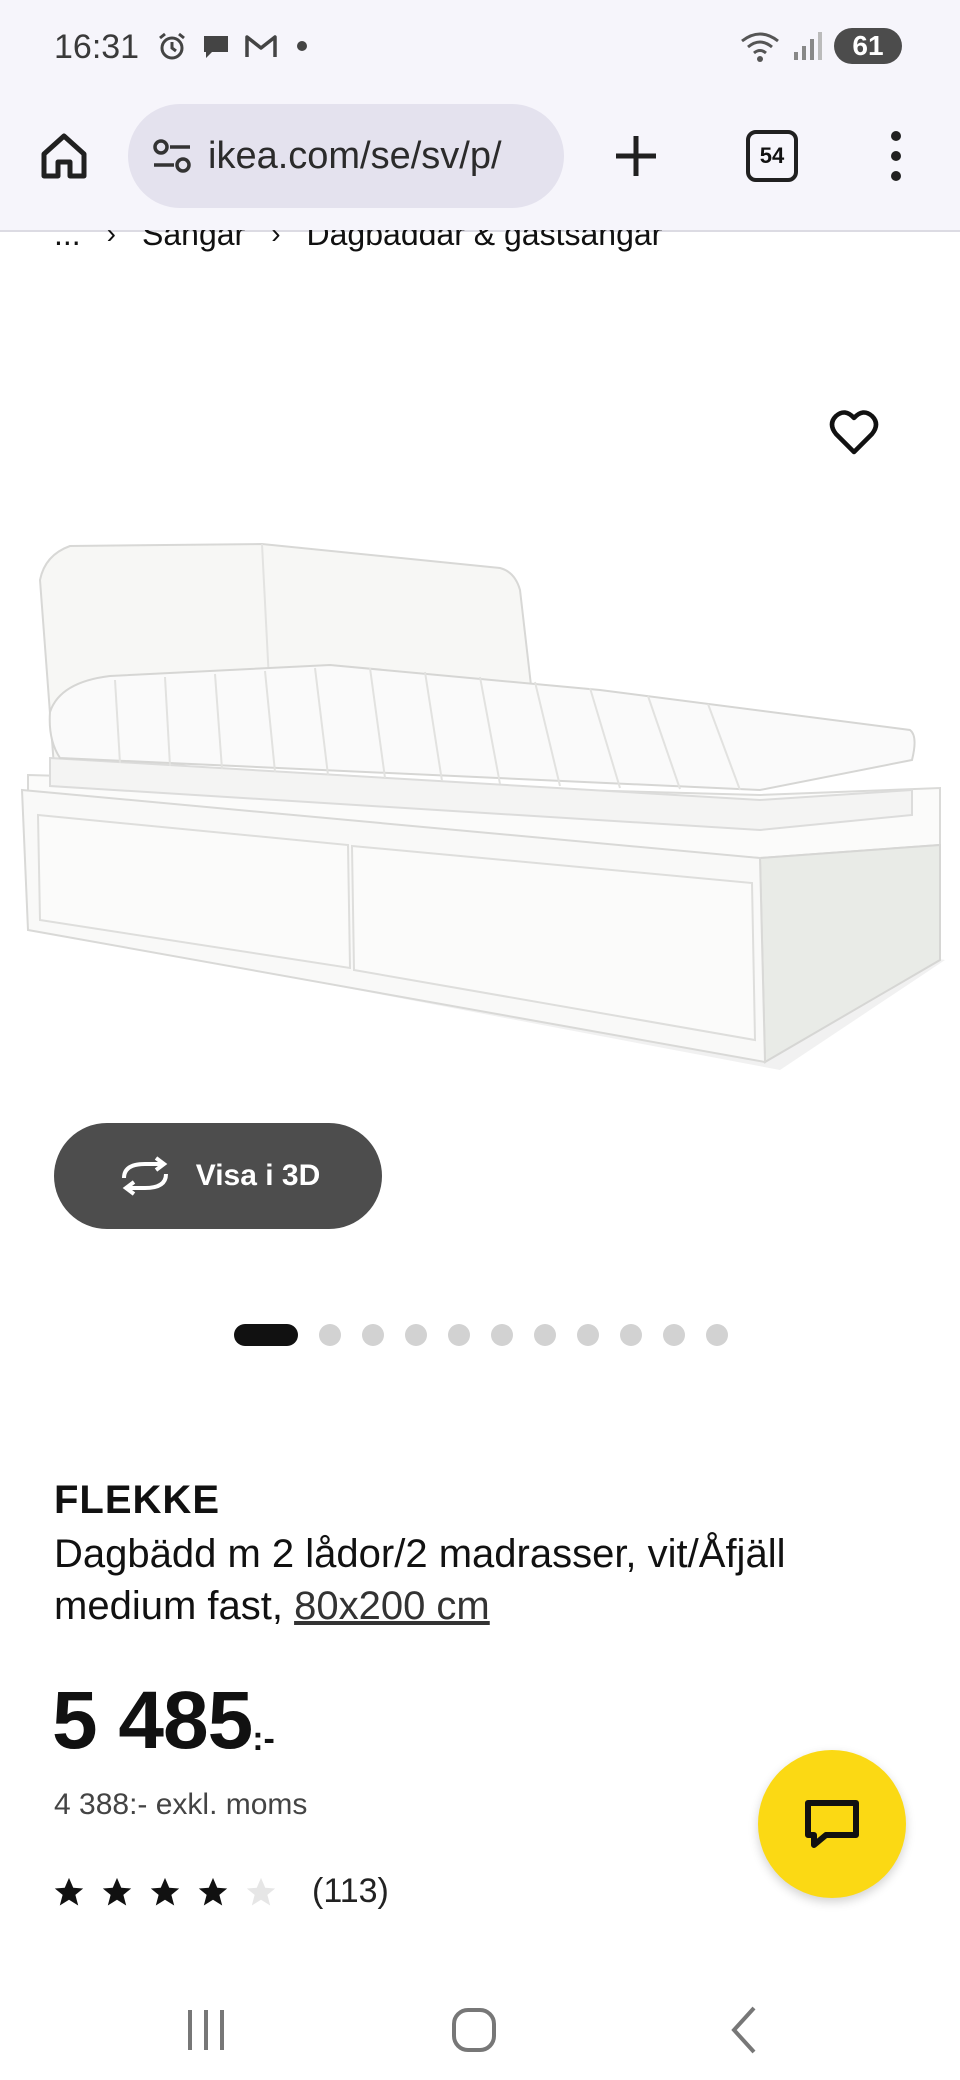 Image resolution: width=960 pixels, height=2080 pixels. Describe the element at coordinates (181, 1804) in the screenshot. I see `price-ex-vat: 4 388:- exkl. moms` at that location.